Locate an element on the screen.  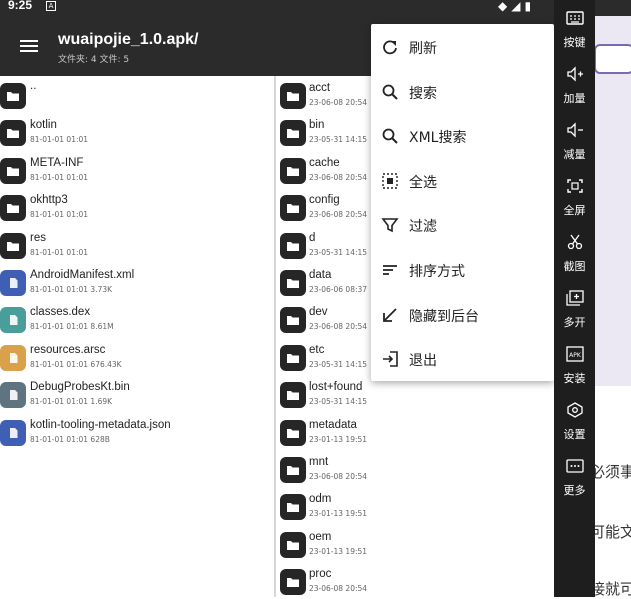
menu-item-refresh: 刷新 is located at coordinates (462, 47).